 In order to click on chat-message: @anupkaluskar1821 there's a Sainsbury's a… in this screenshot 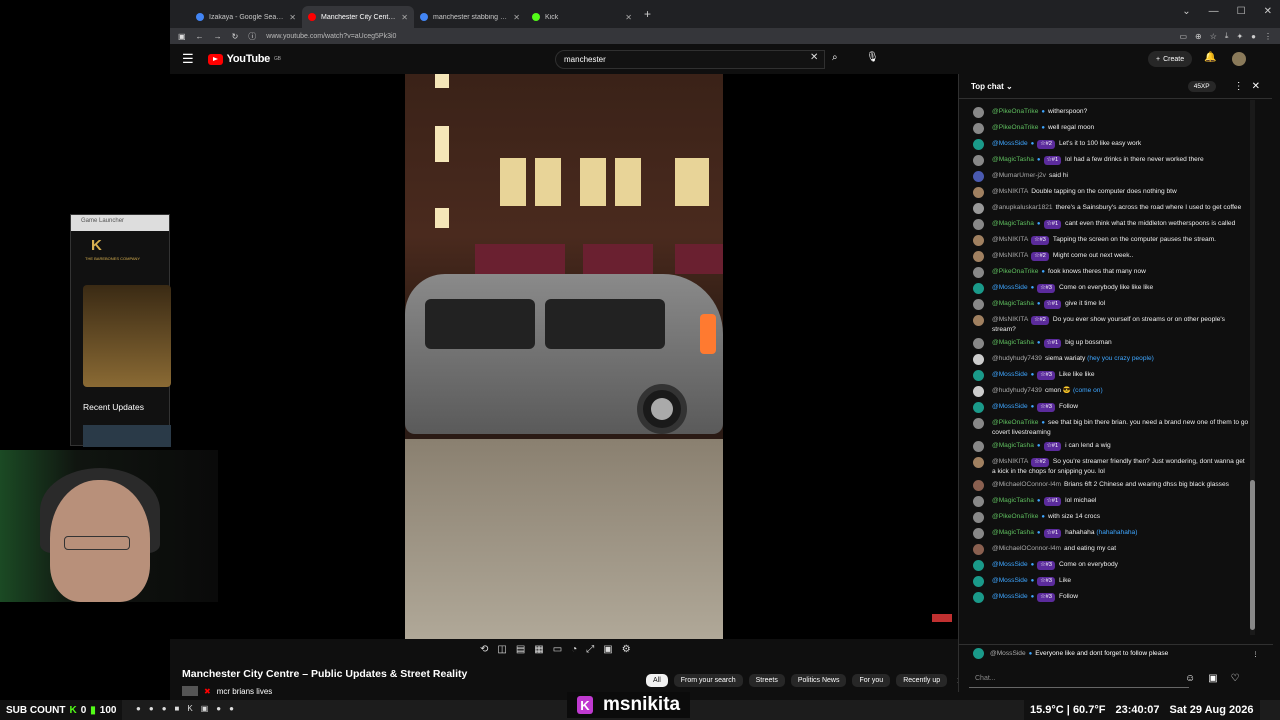, I will do `click(1108, 210)`.